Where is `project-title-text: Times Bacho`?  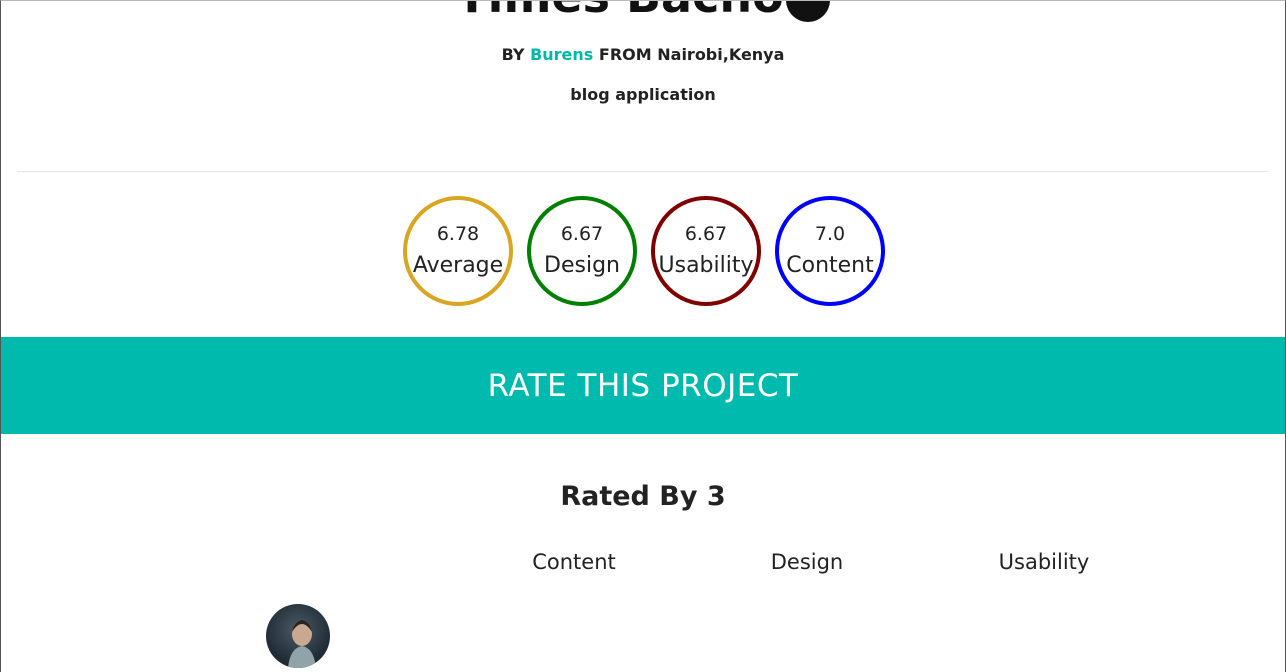 project-title-text: Times Bacho is located at coordinates (619, 12).